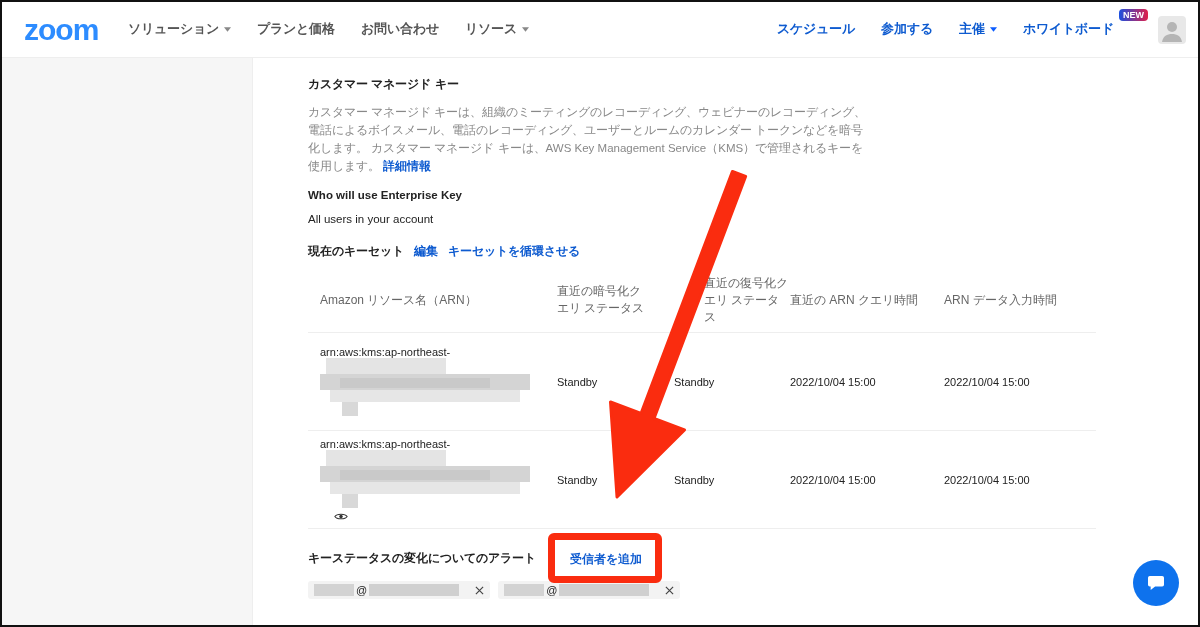  I want to click on add-recipient-link: 受信者を追加, so click(606, 559).